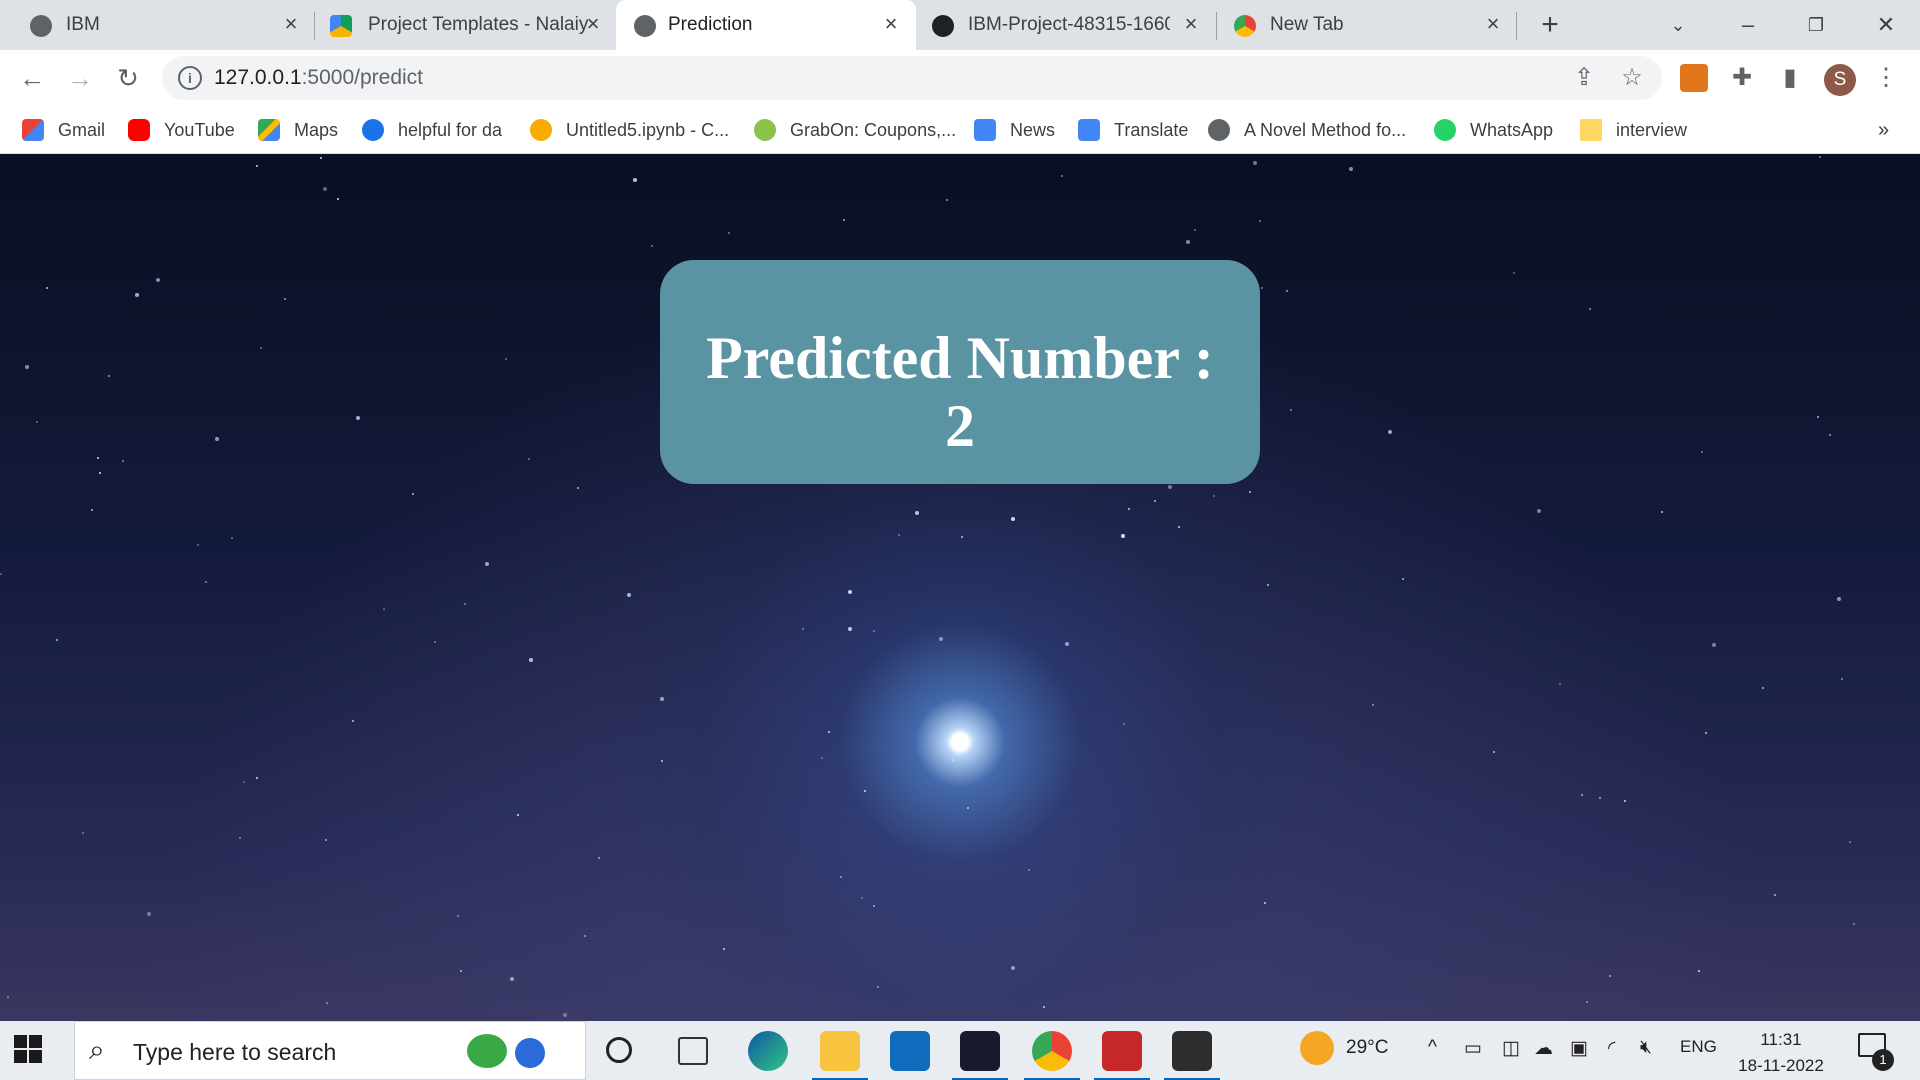 This screenshot has height=1080, width=1920. I want to click on address-bar: i 127.0.0.1:5000/predict ⇪ ☆, so click(912, 78).